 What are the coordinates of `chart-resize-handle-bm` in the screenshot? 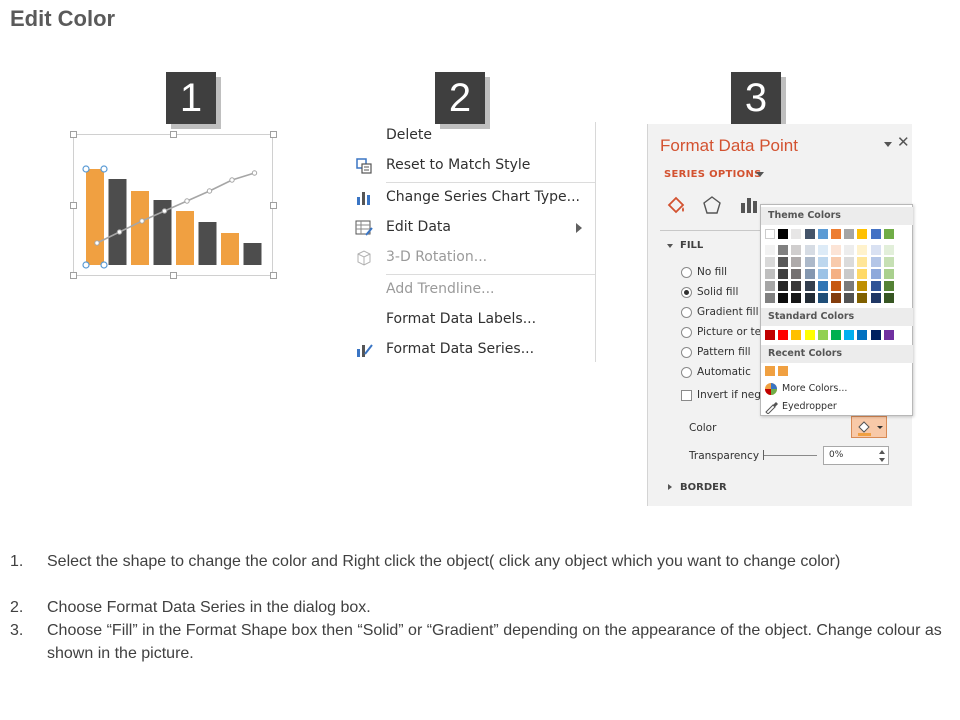 It's located at (173, 275).